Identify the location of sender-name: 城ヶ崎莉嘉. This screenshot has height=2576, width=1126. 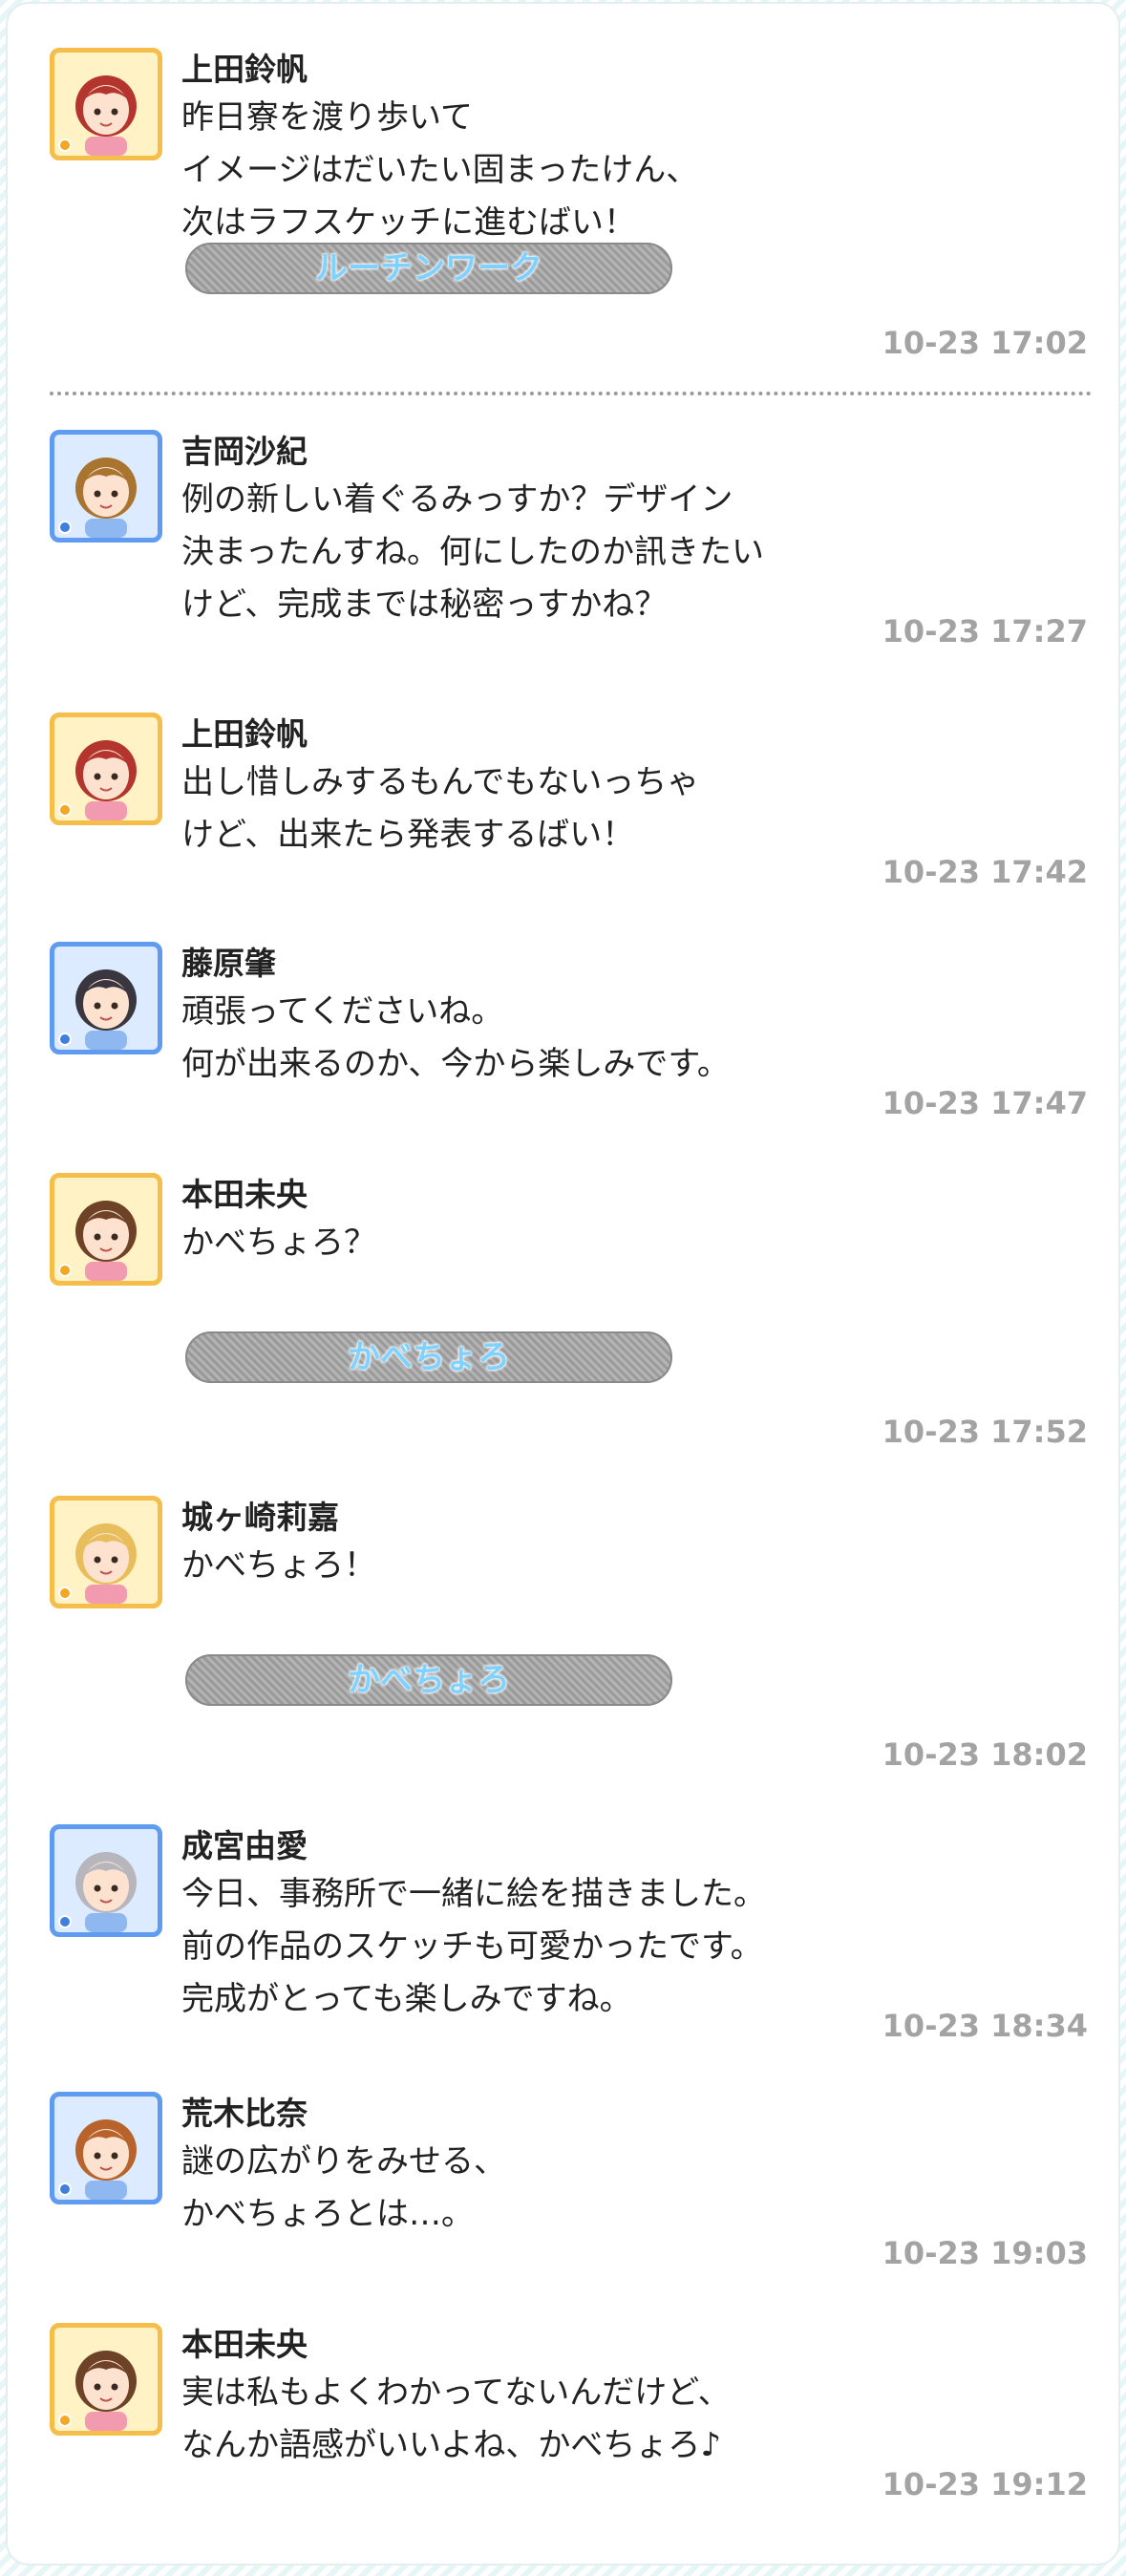
(260, 1518).